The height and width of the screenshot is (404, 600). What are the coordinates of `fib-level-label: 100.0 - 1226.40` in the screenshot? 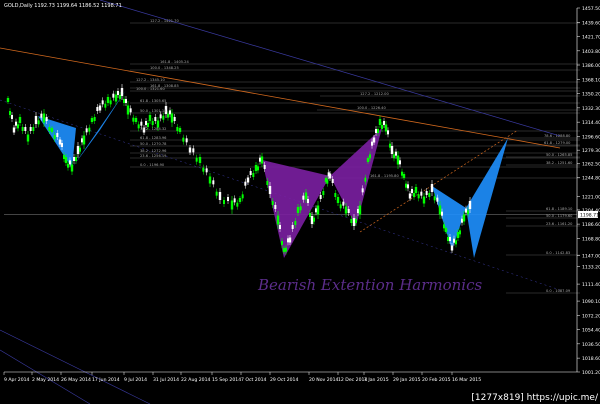 It's located at (371, 108).